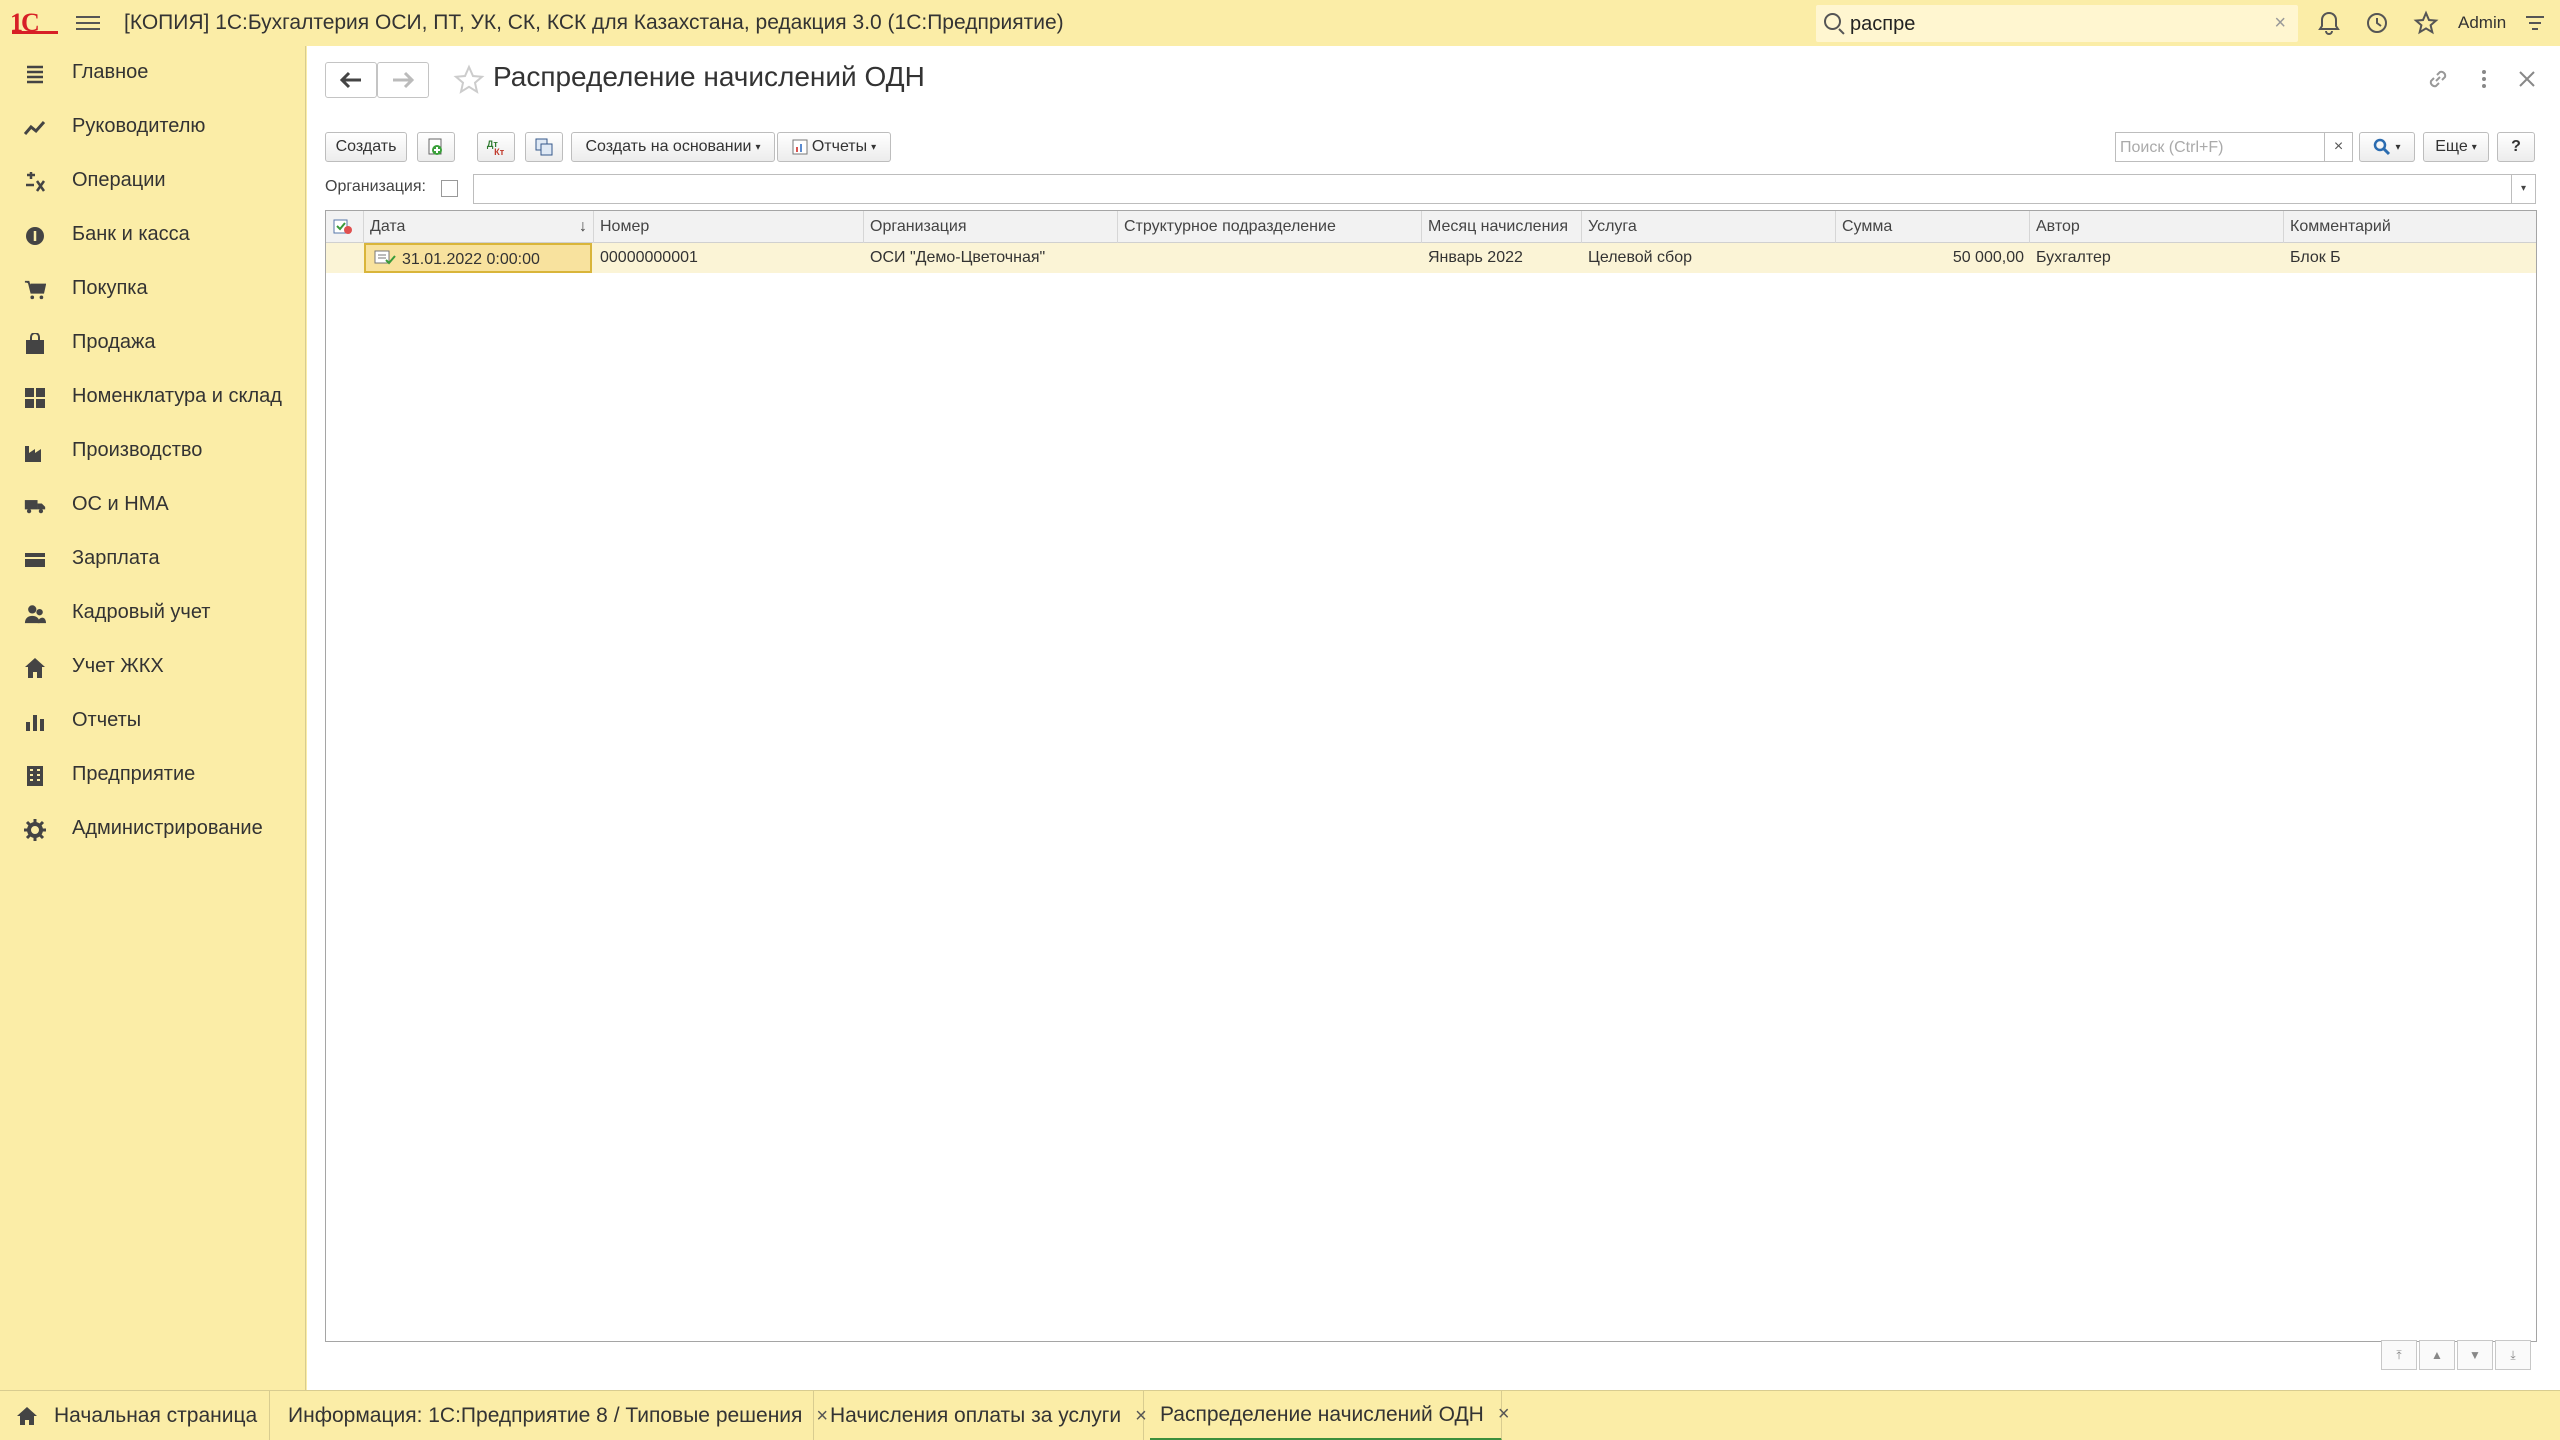  I want to click on tab-home: Начальная страница, so click(135, 1415).